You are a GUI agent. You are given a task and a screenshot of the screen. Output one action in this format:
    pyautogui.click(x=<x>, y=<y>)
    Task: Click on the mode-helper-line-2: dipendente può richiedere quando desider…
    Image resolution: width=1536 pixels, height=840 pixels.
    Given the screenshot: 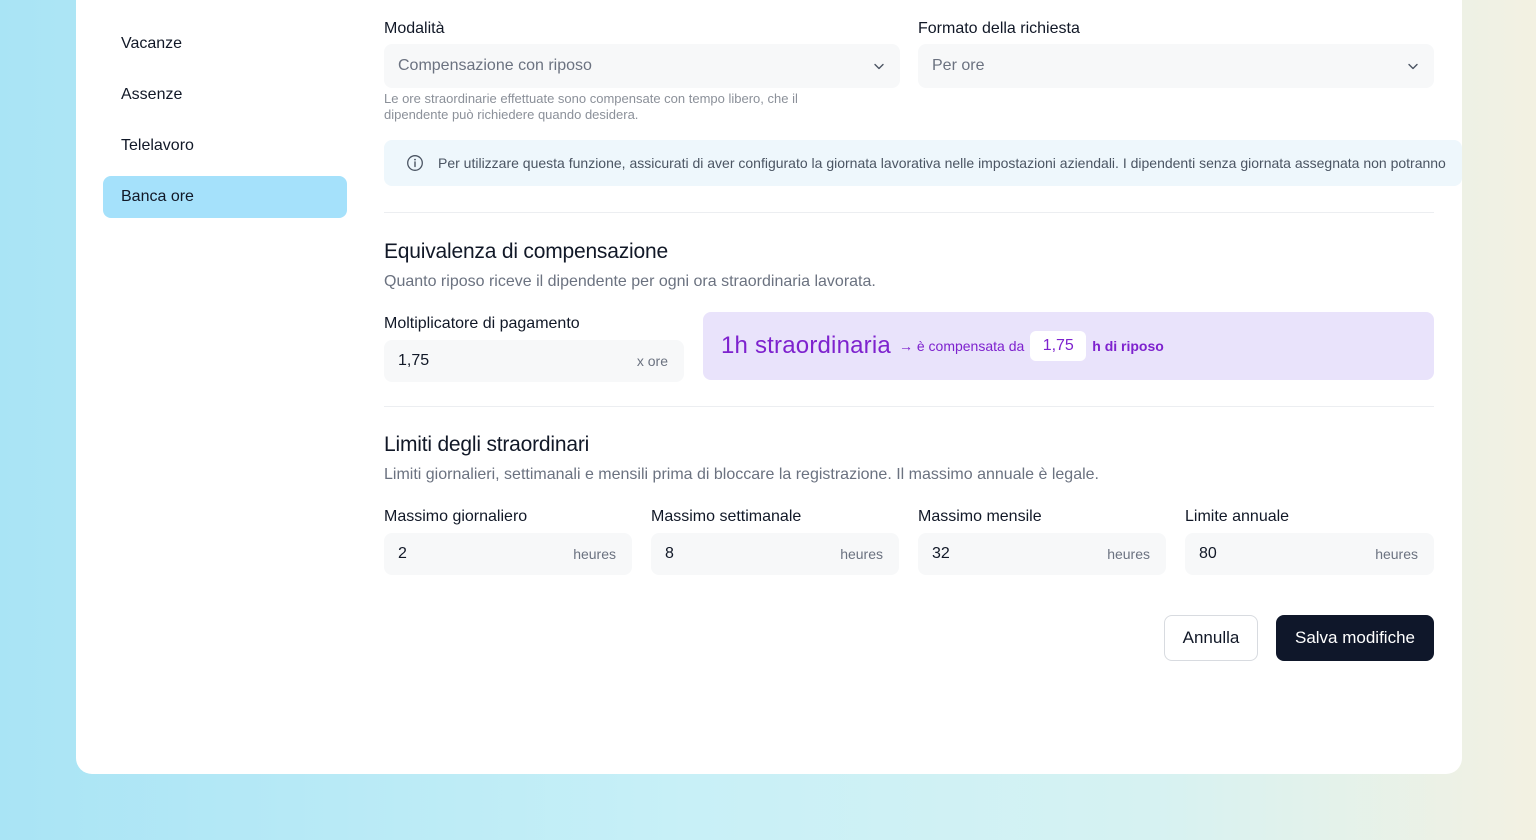 What is the action you would take?
    pyautogui.click(x=511, y=114)
    